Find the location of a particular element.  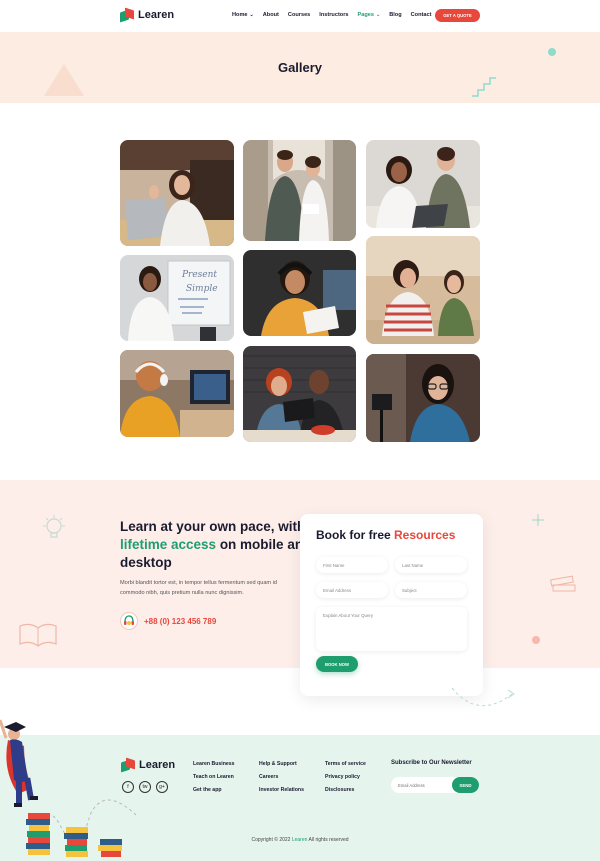

page-banner: Gallery is located at coordinates (300, 67).